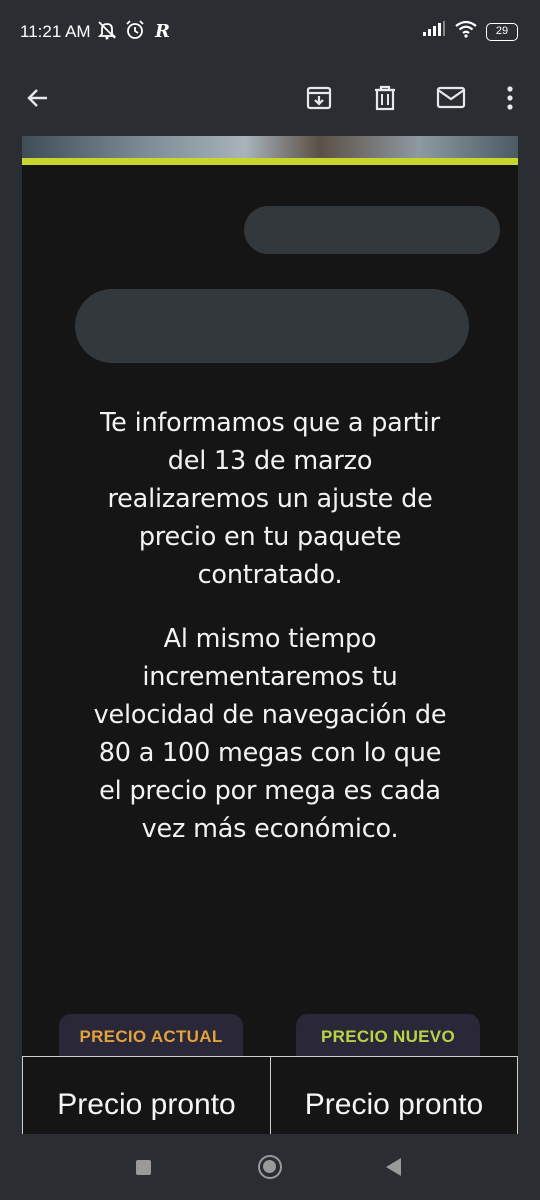 Image resolution: width=540 pixels, height=1200 pixels. Describe the element at coordinates (270, 32) in the screenshot. I see `status-bar: 11:21 AM R 29` at that location.